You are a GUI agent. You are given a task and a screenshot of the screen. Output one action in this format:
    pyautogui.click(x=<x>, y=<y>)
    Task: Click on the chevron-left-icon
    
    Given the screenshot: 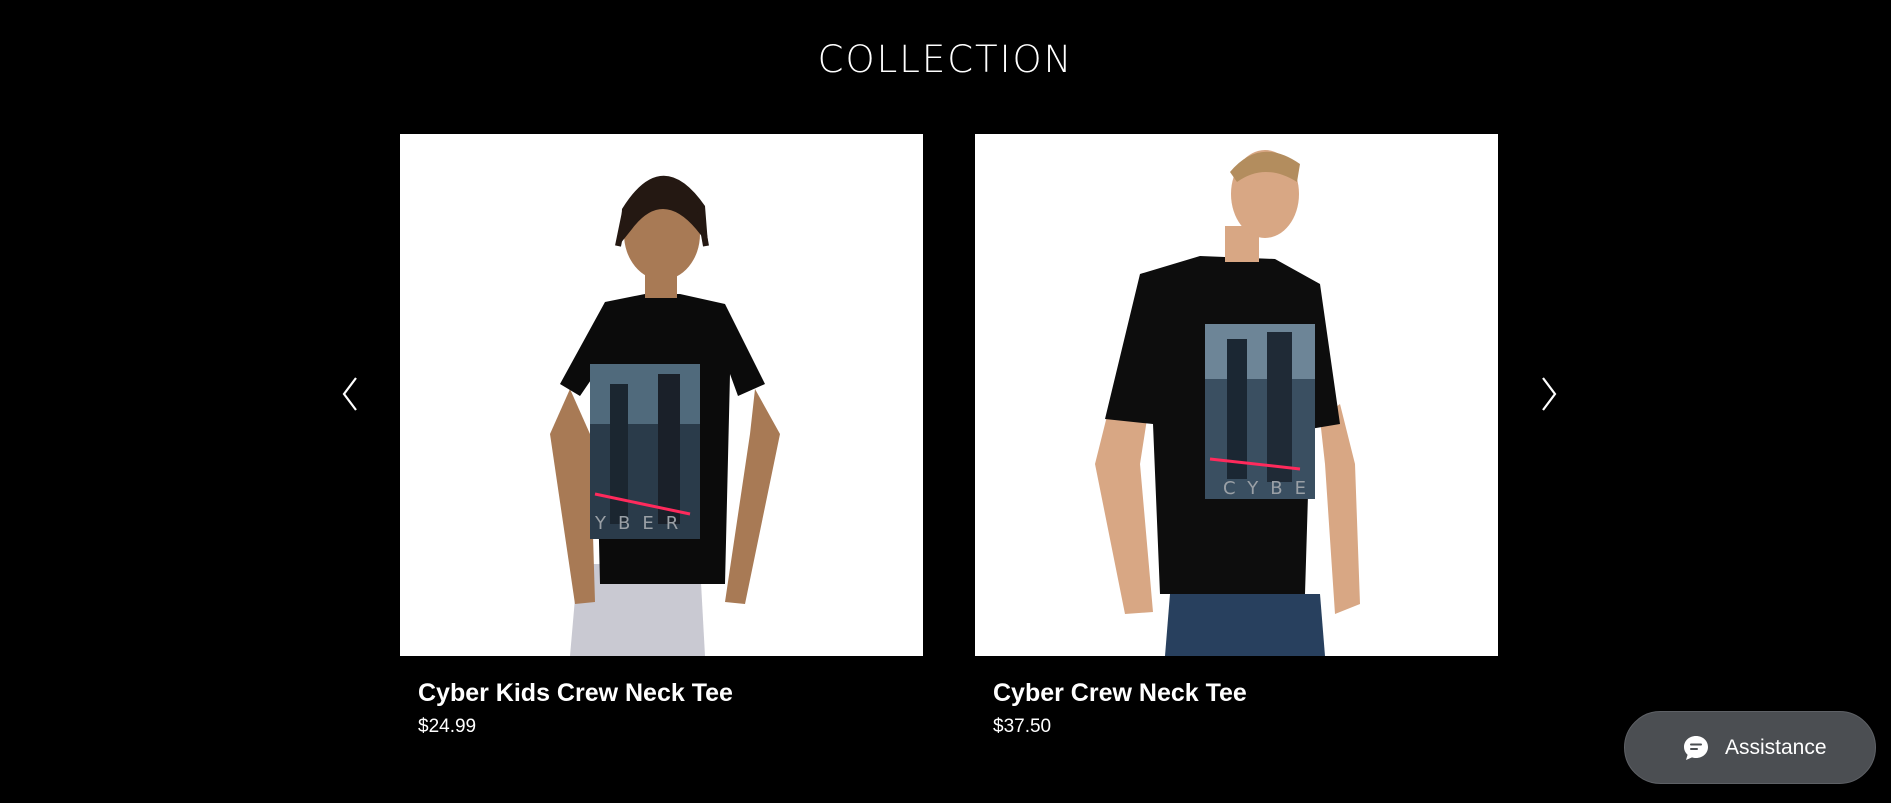 What is the action you would take?
    pyautogui.click(x=349, y=394)
    